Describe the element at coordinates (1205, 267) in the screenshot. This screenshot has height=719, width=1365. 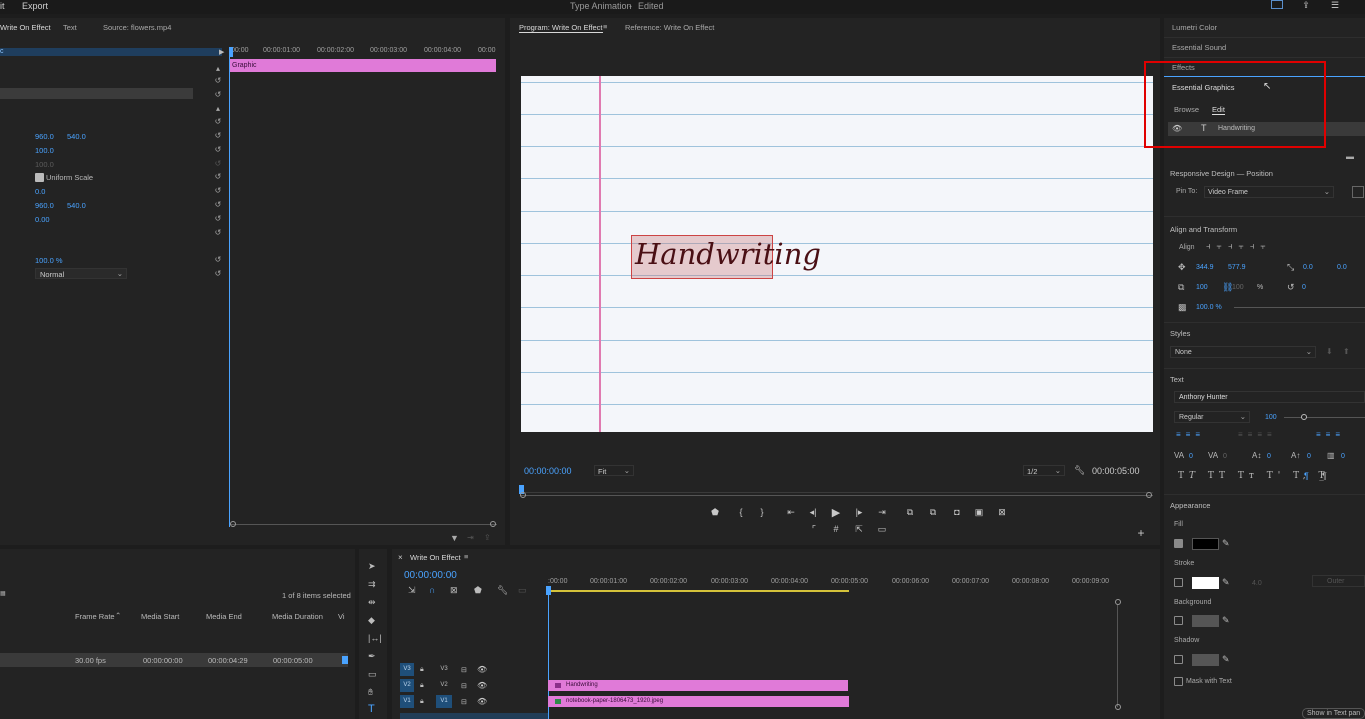
I see `position-x-value: 344.9` at that location.